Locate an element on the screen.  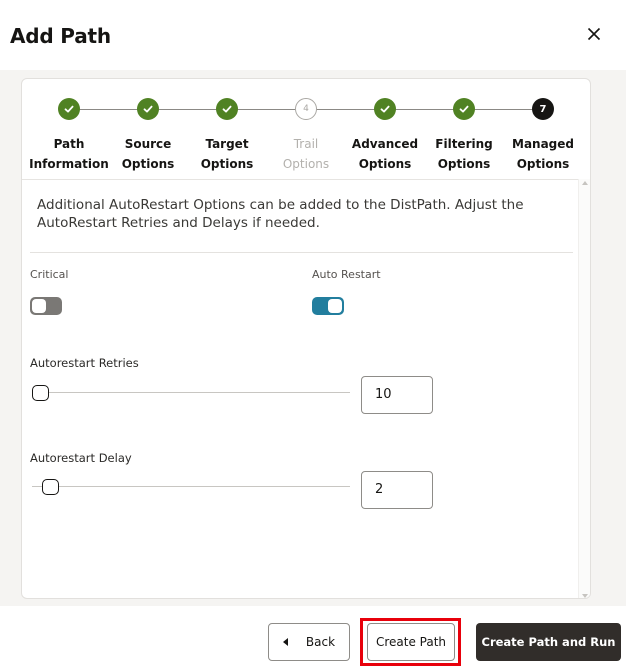
step-label: Target Options is located at coordinates (227, 154).